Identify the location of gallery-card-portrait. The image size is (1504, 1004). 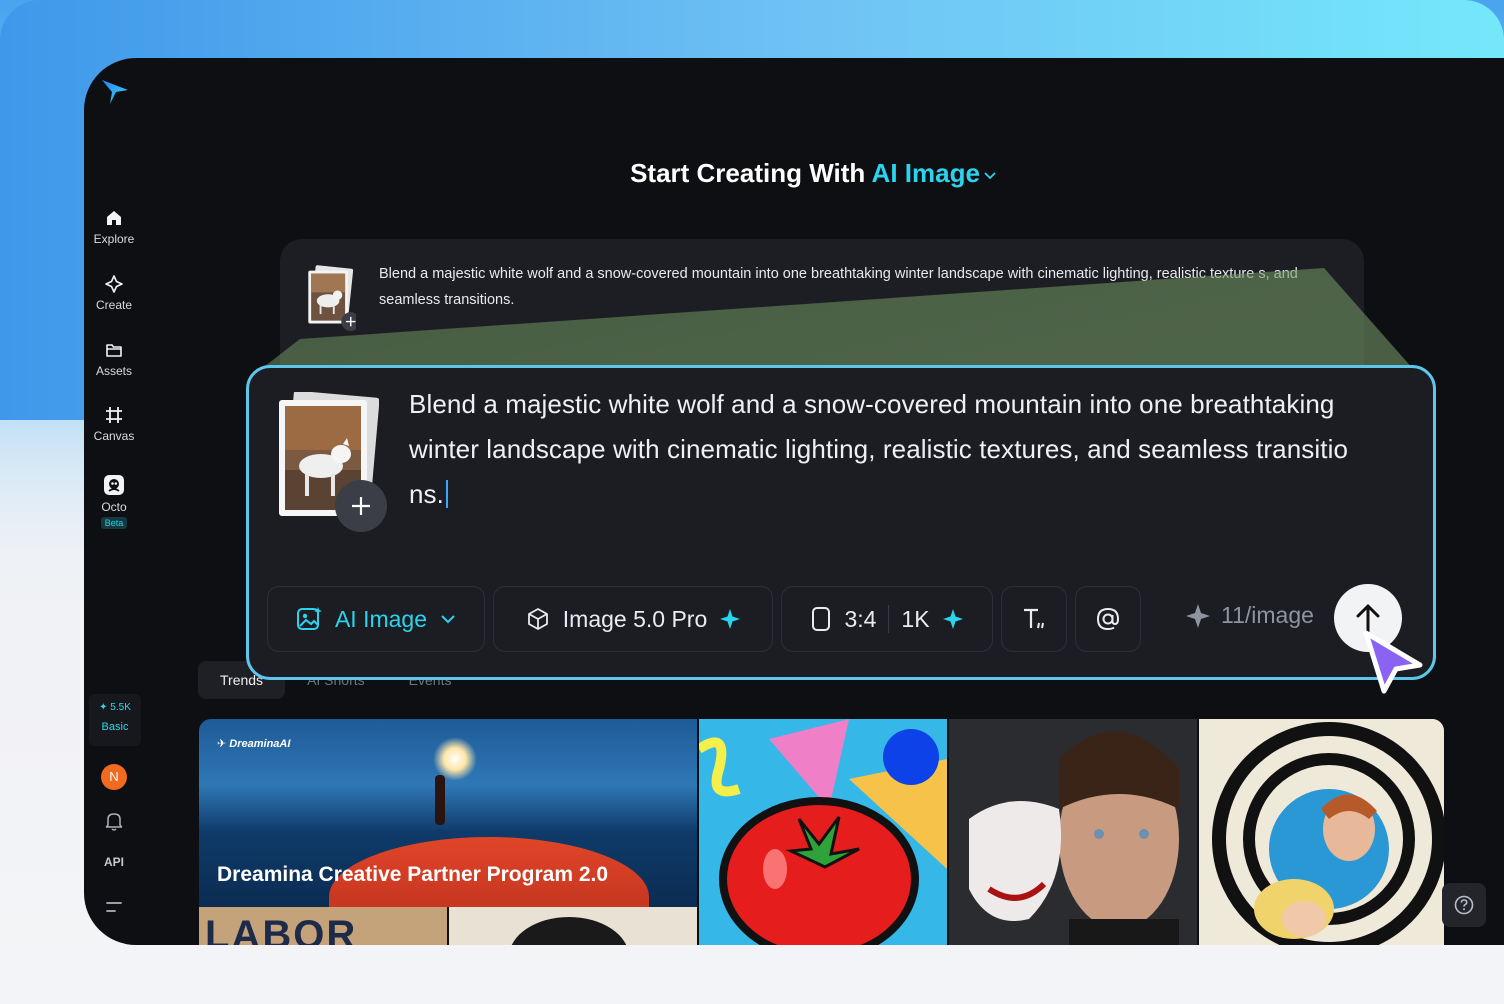
(573, 926).